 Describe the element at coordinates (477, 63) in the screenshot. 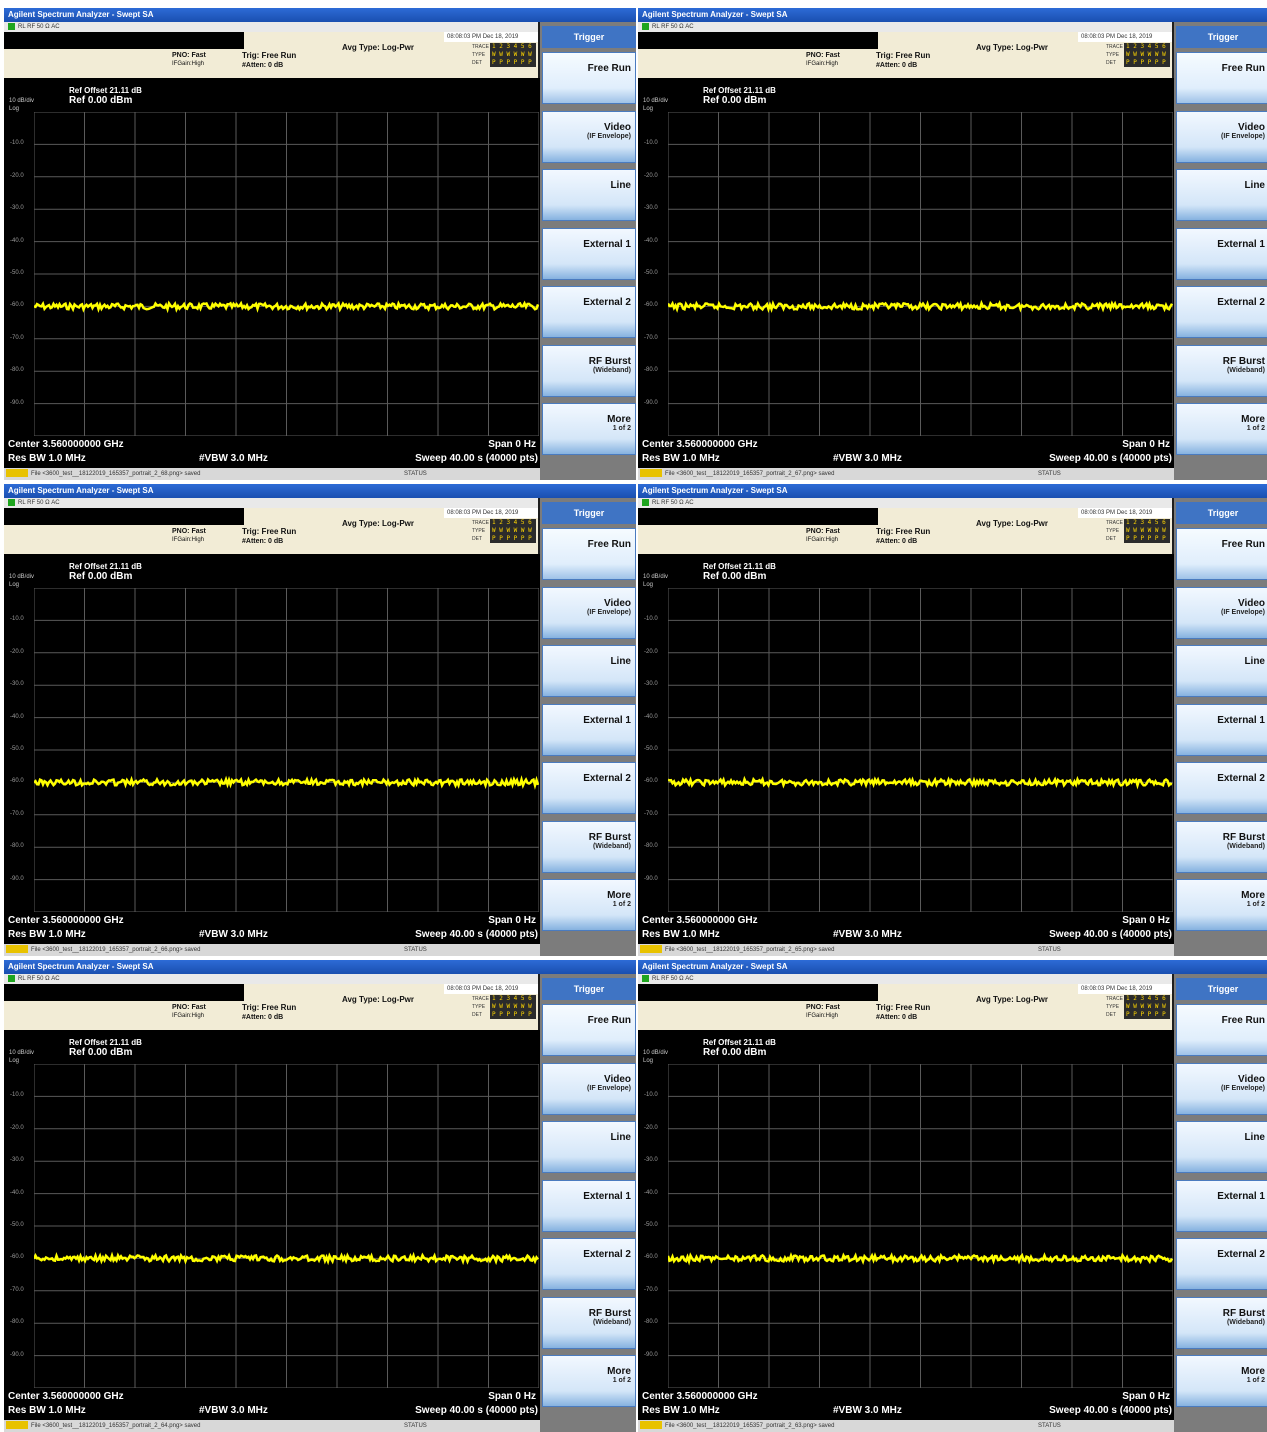

I see `det-label: DET` at that location.